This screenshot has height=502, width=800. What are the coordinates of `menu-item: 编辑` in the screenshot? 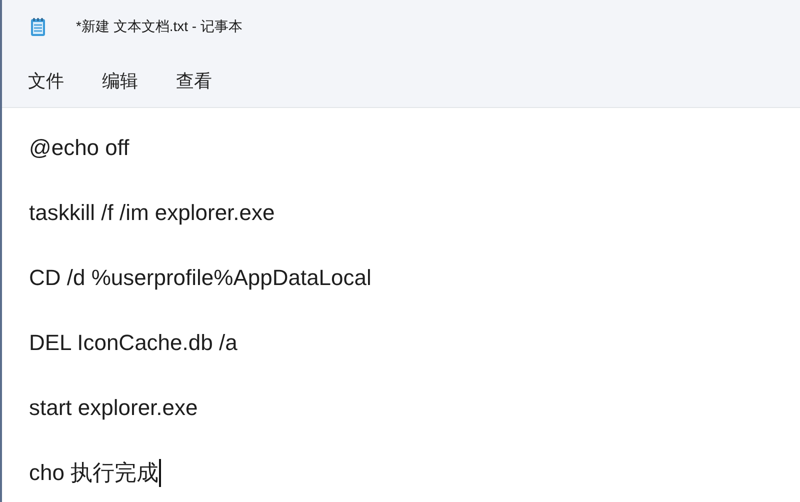 It's located at (120, 80).